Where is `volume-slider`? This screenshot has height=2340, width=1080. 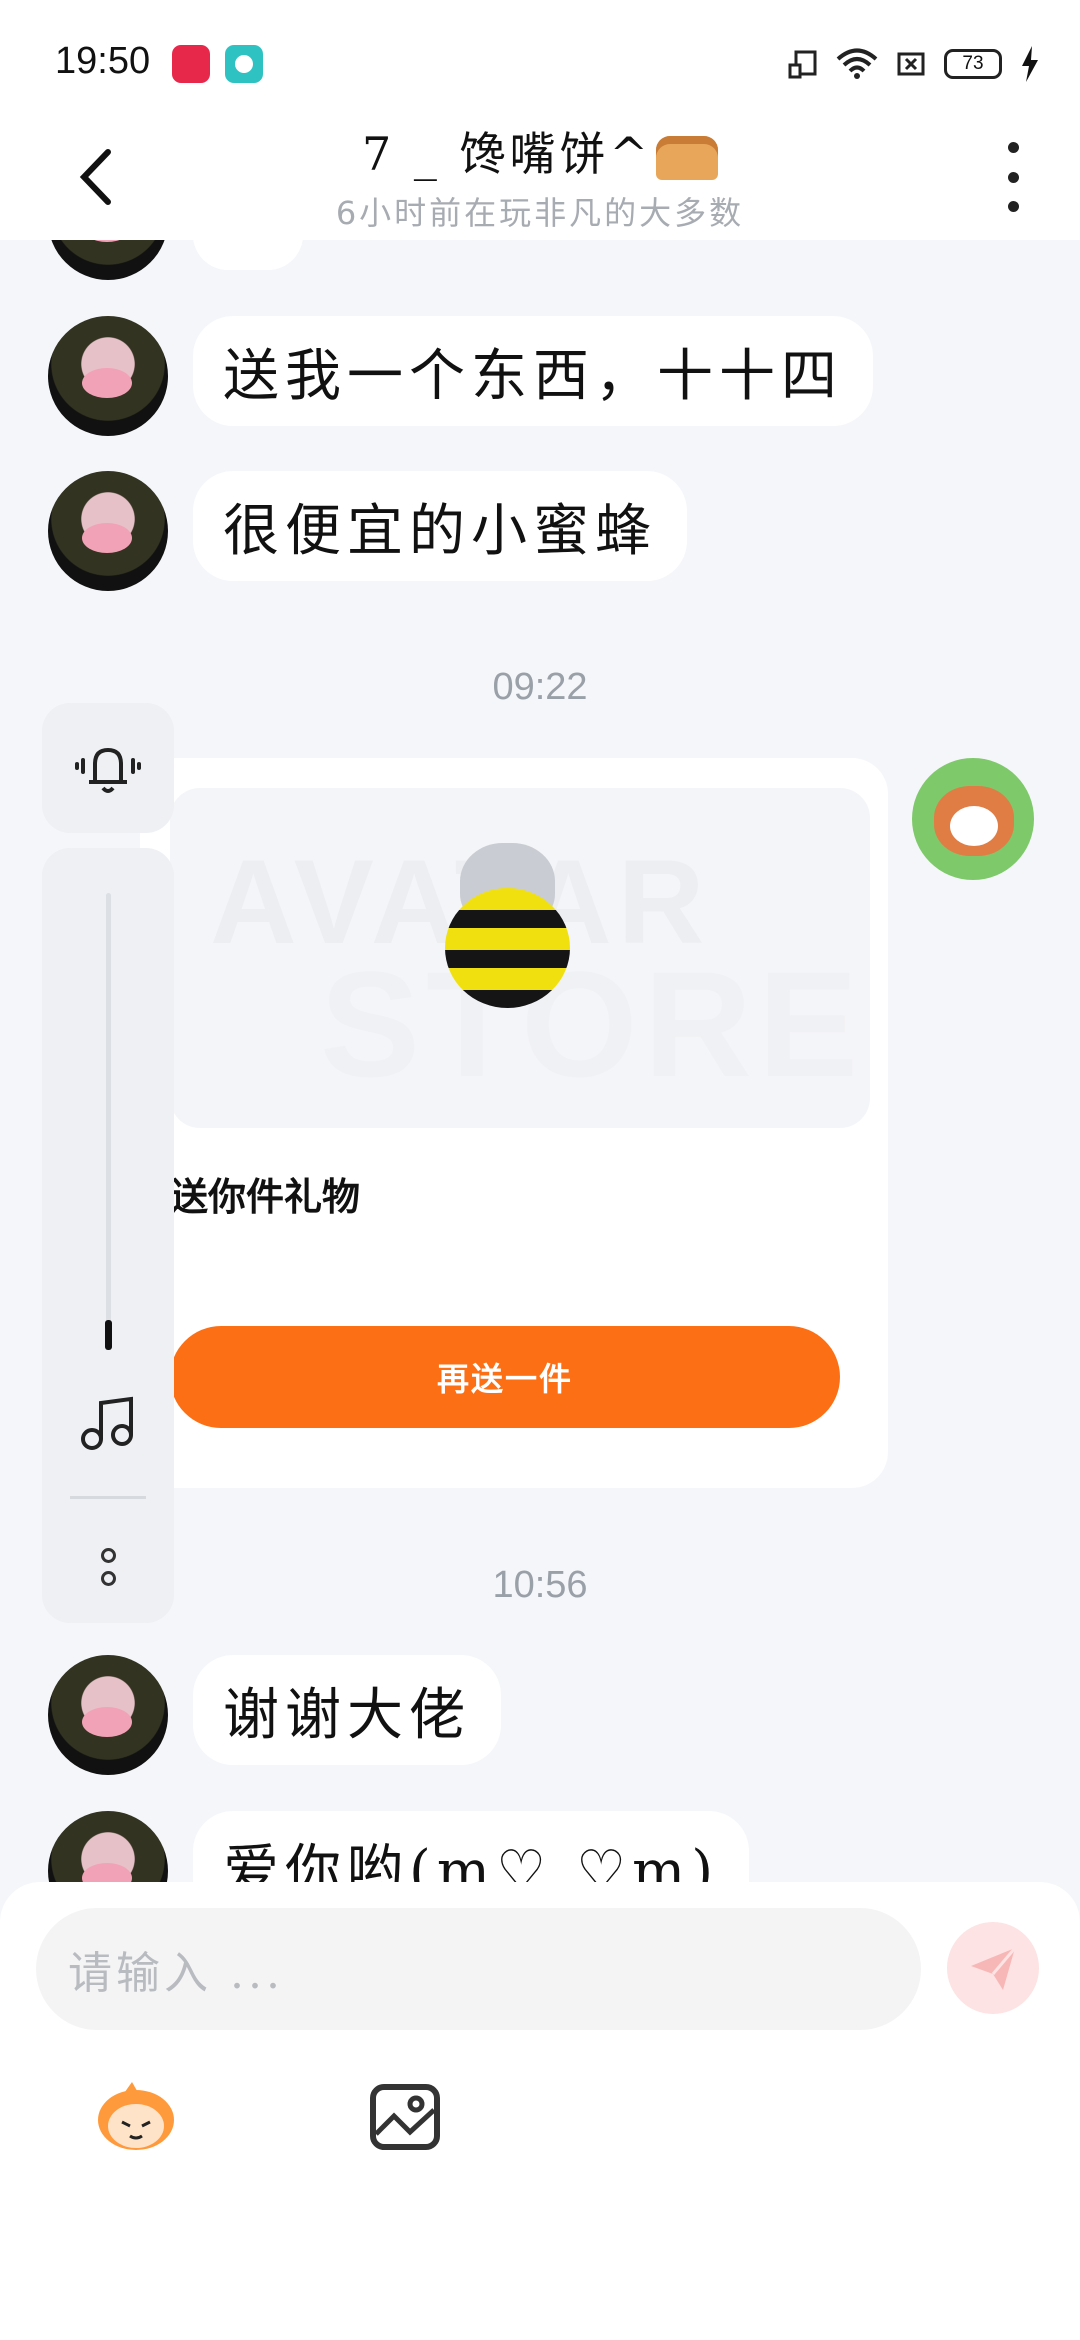 volume-slider is located at coordinates (108, 1108).